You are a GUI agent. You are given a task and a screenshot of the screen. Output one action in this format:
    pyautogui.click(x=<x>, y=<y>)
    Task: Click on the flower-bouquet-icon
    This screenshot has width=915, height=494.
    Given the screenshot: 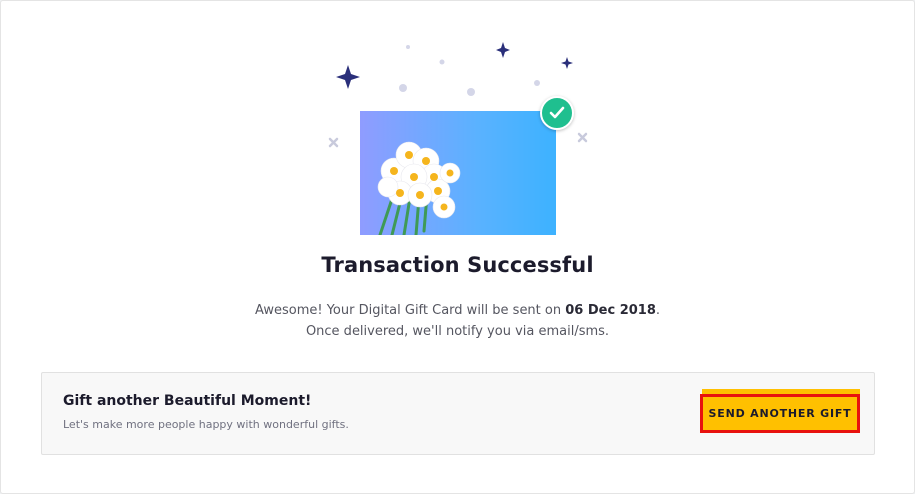 What is the action you would take?
    pyautogui.click(x=419, y=189)
    